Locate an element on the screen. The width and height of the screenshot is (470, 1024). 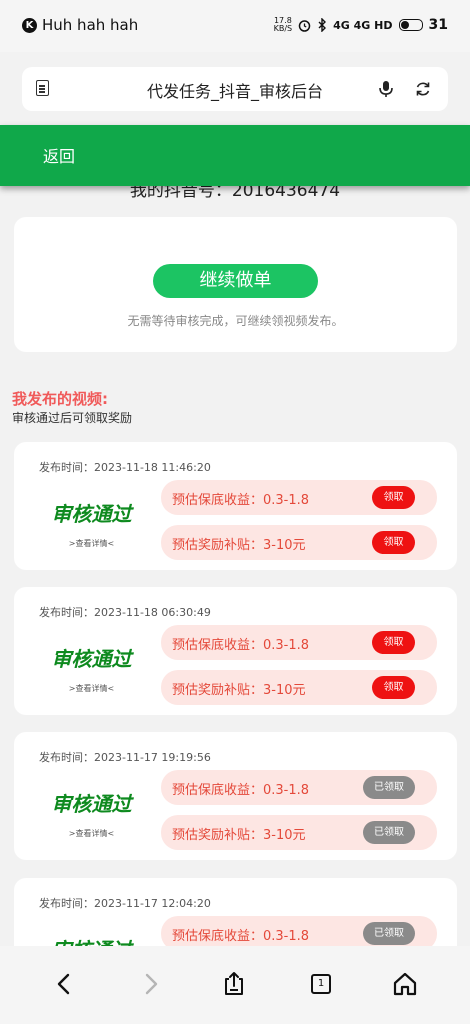
publish-time: 发布时间：2023-11-18 11:46:20 is located at coordinates (125, 467).